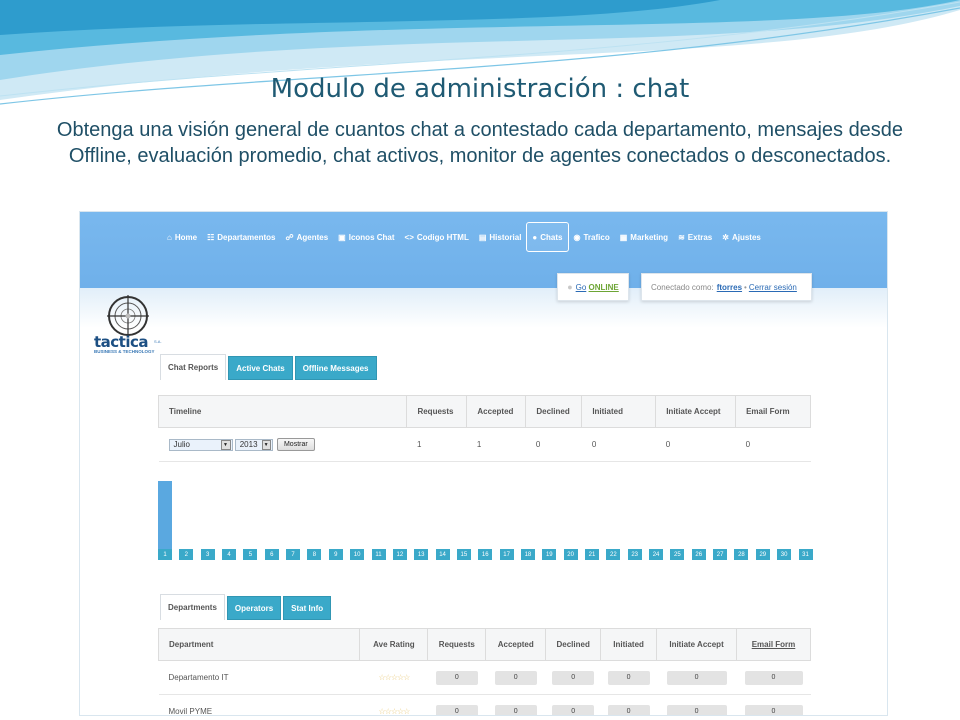 Image resolution: width=960 pixels, height=720 pixels. What do you see at coordinates (634, 554) in the screenshot?
I see `day-label: 23` at bounding box center [634, 554].